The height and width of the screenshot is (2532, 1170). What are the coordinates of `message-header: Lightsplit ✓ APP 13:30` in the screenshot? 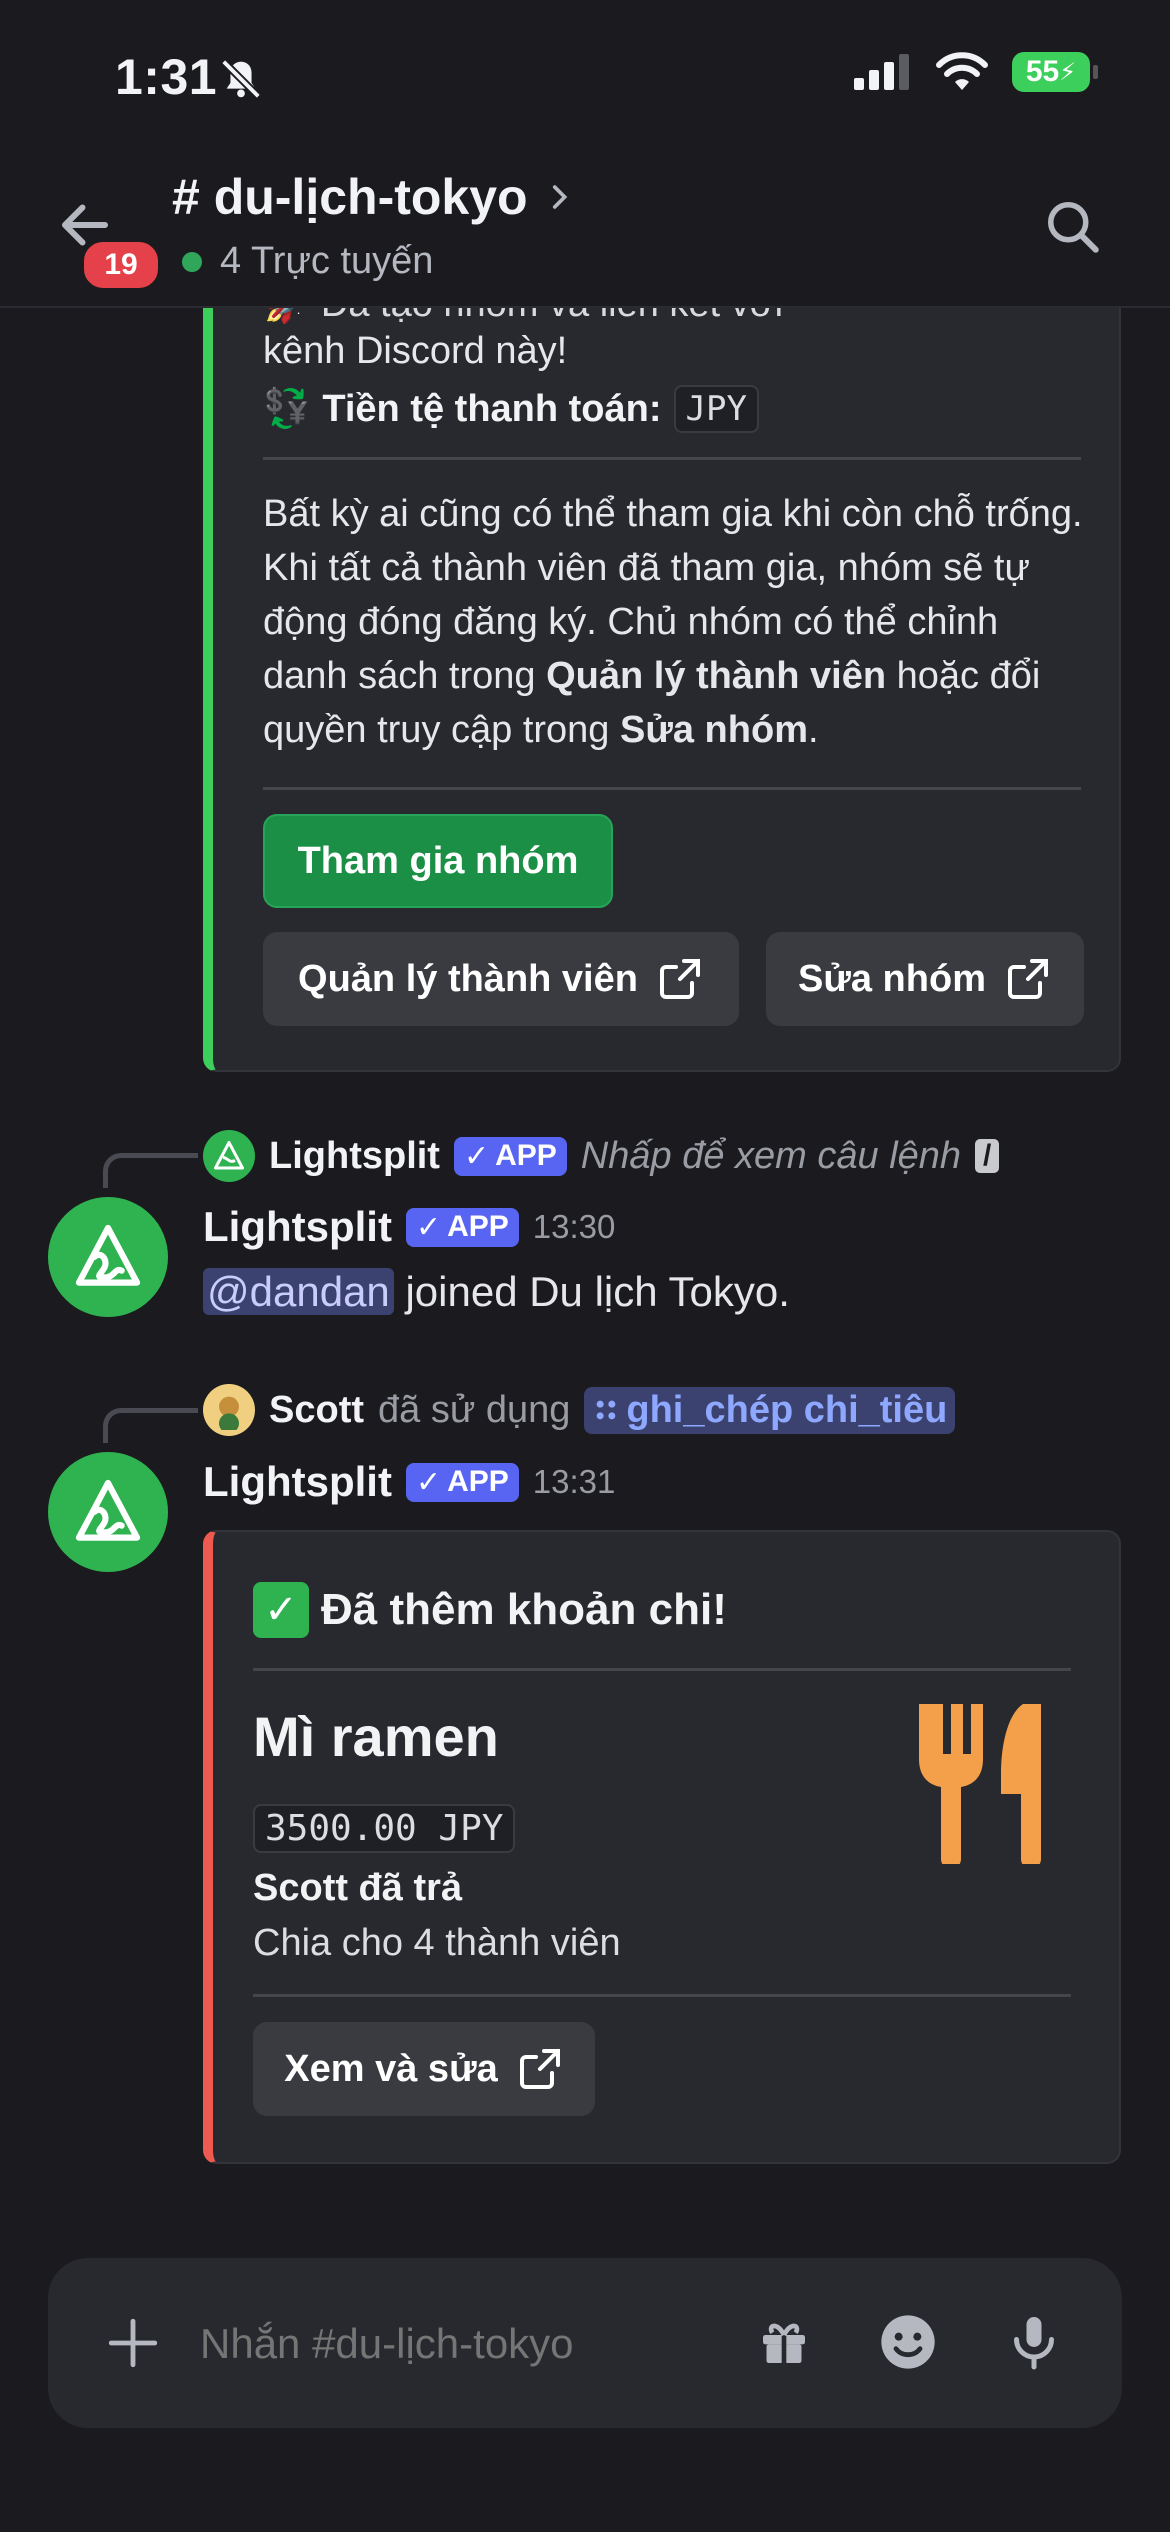 It's located at (409, 1227).